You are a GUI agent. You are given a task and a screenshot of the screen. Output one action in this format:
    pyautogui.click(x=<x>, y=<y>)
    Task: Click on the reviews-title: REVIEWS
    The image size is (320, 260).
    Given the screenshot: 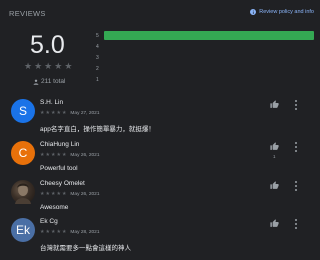 What is the action you would take?
    pyautogui.click(x=27, y=13)
    